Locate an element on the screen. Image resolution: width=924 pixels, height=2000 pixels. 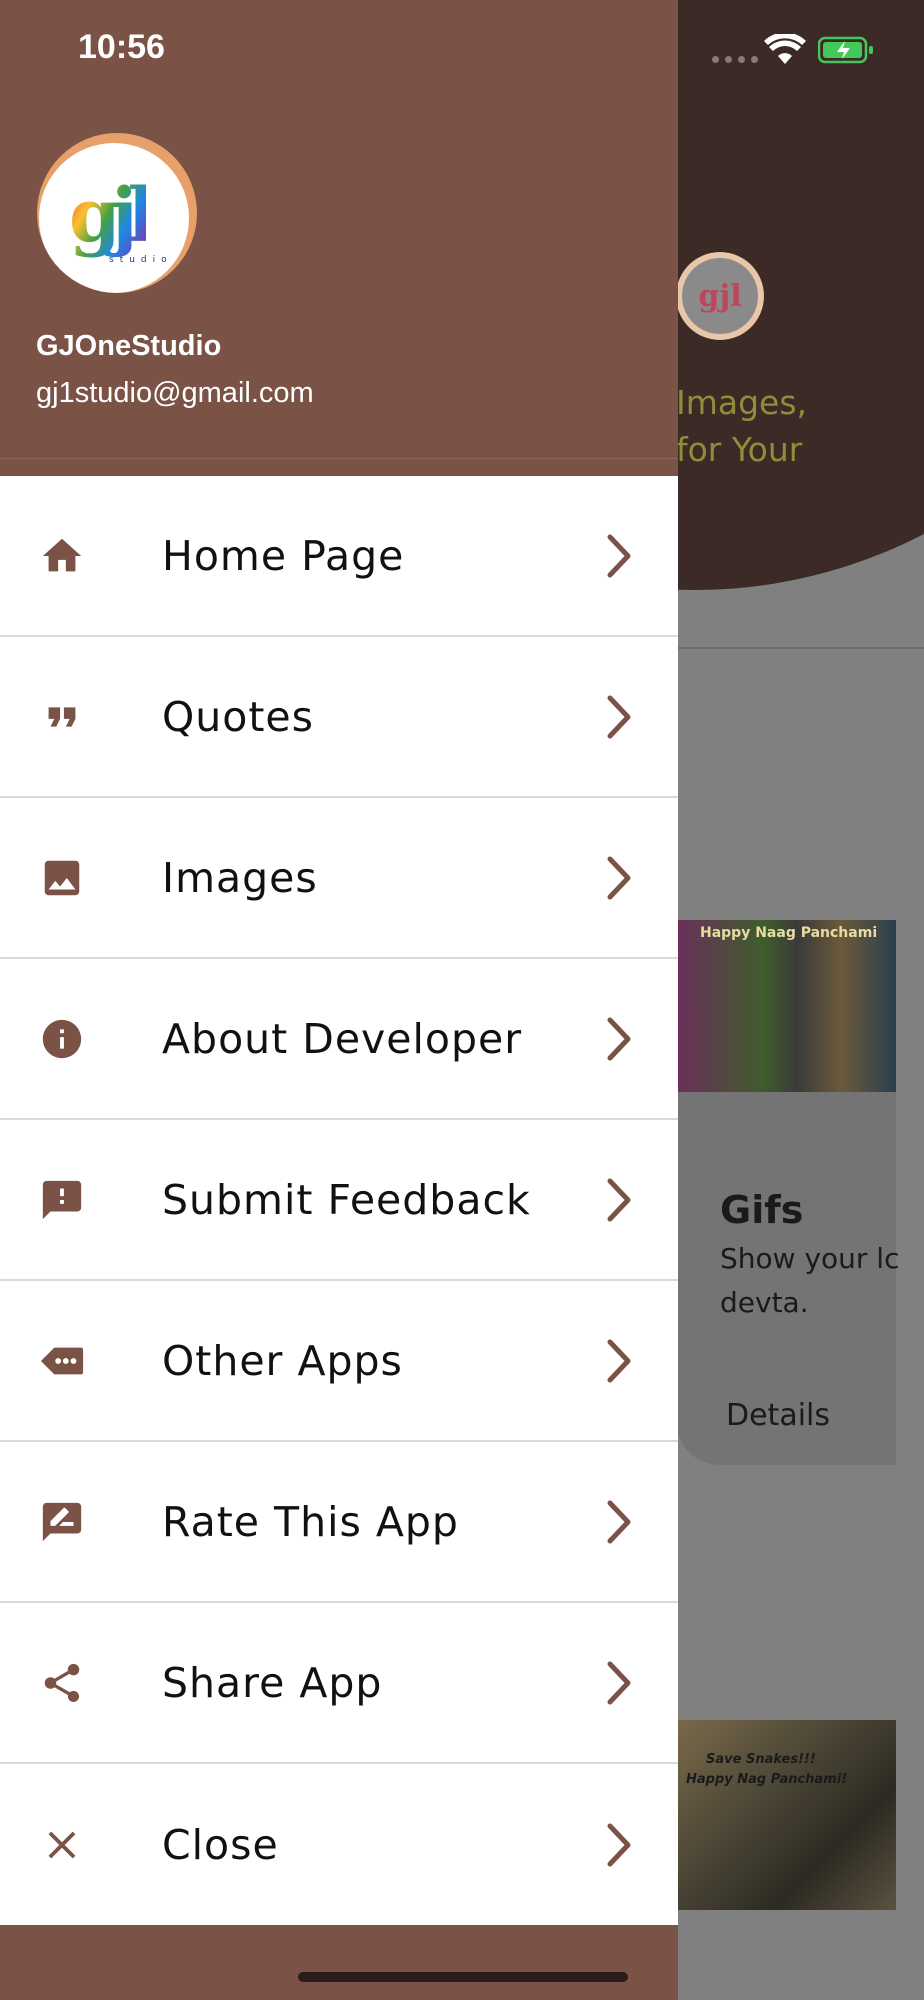
close-icon is located at coordinates (62, 1845).